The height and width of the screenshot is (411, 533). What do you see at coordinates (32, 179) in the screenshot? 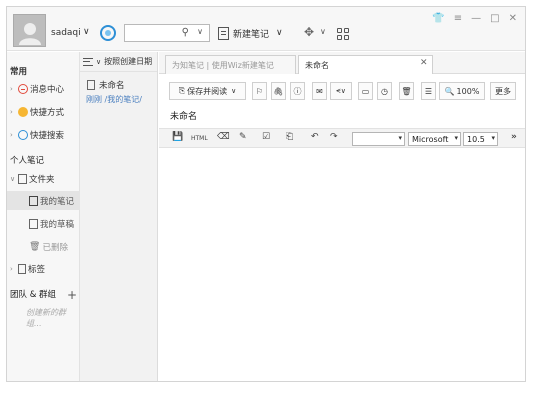
I see `sidebar-item-folders: ∨ 文件夹` at bounding box center [32, 179].